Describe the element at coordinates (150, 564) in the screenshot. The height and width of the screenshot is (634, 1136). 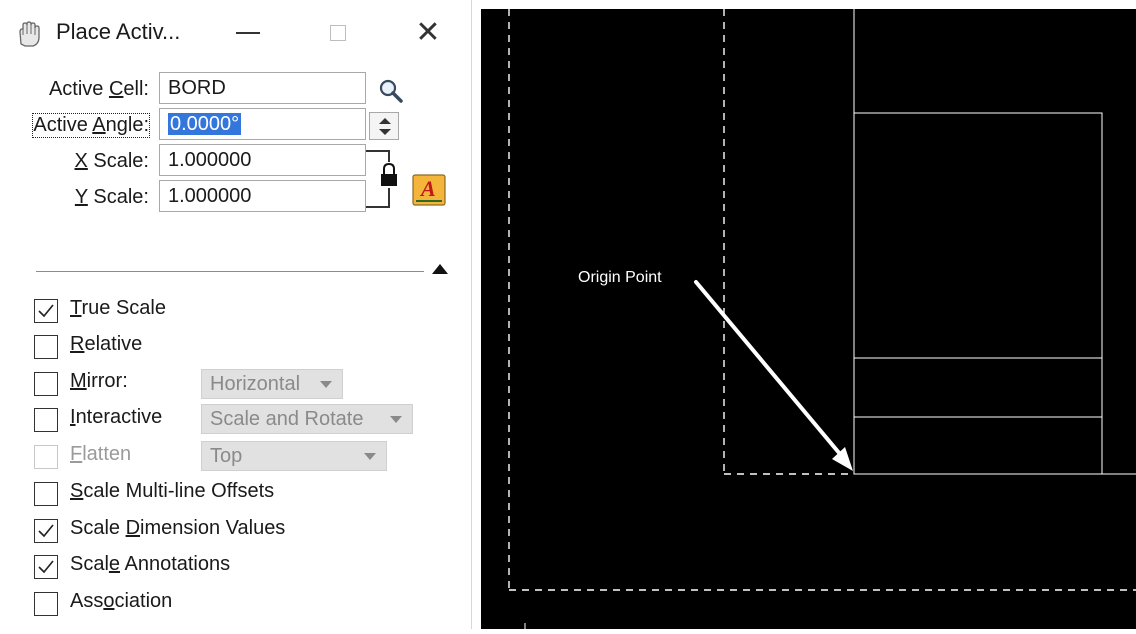
I see `scale-annotations-label: Scale Annotations` at that location.